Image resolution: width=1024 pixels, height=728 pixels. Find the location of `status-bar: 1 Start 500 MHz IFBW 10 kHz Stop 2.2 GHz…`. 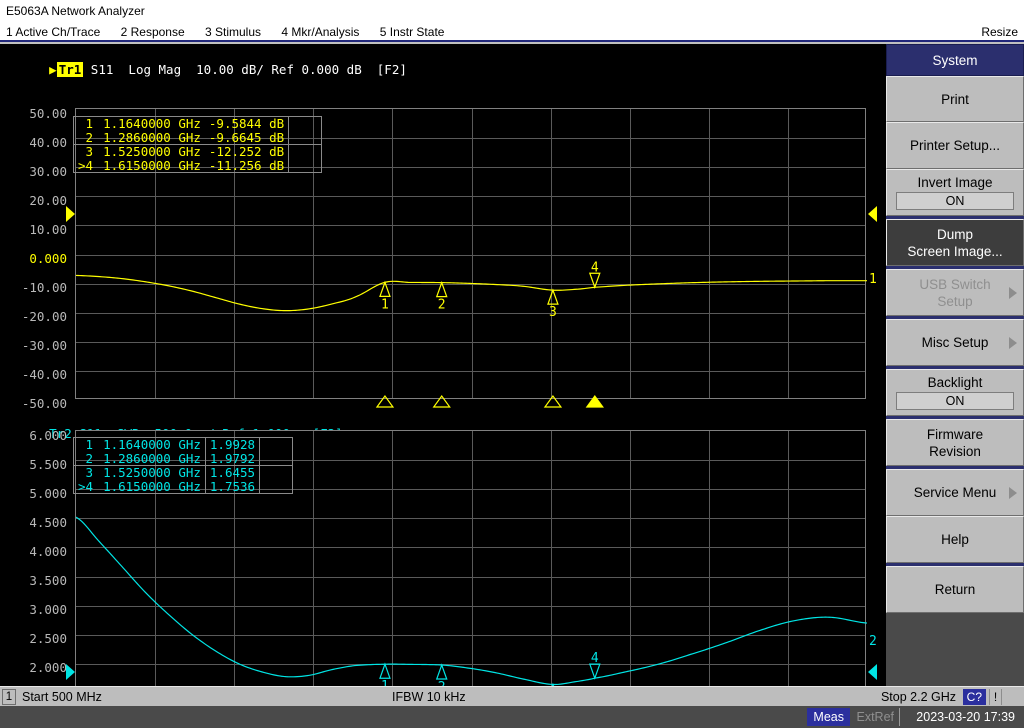

status-bar: 1 Start 500 MHz IFBW 10 kHz Stop 2.2 GHz… is located at coordinates (512, 696).